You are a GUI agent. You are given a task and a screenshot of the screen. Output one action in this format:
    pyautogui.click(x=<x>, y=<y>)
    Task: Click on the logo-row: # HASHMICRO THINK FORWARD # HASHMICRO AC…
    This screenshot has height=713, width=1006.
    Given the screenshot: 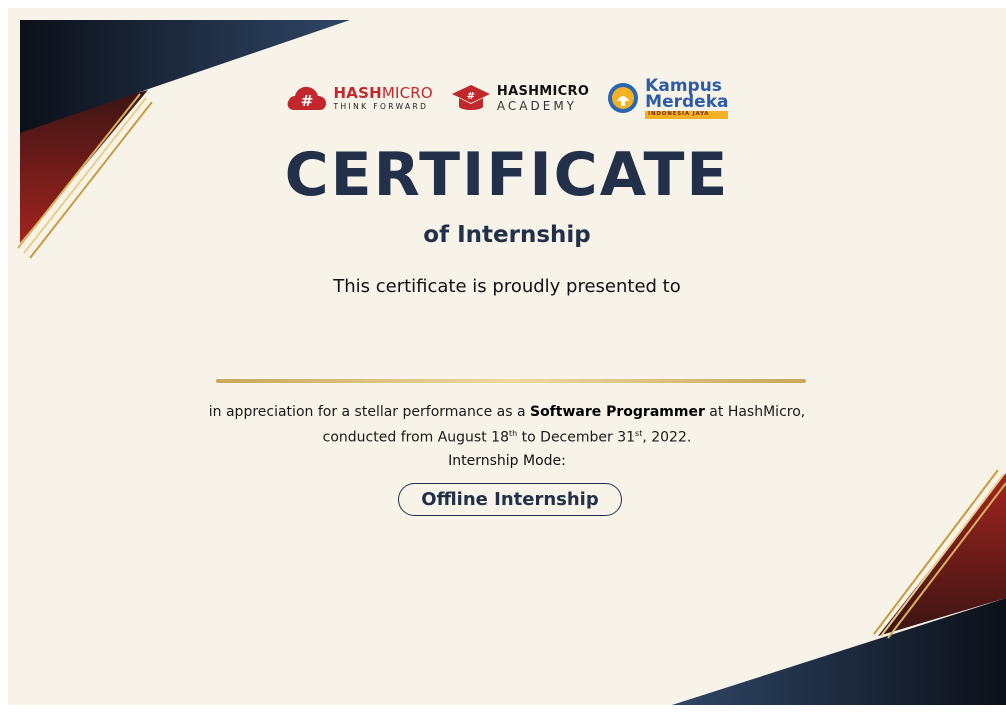 What is the action you would take?
    pyautogui.click(x=507, y=98)
    